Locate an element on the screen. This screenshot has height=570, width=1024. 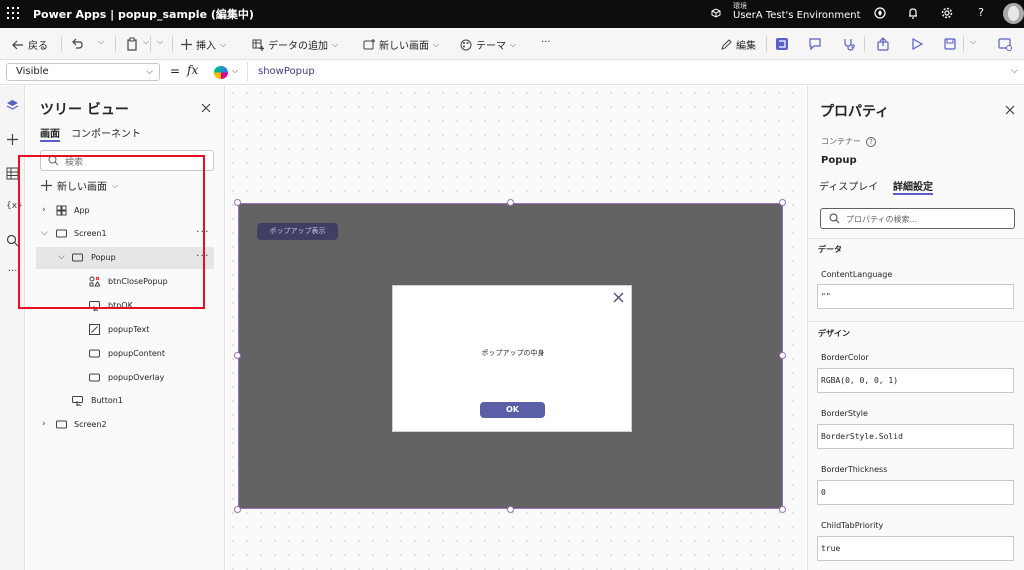
app-title: Power Apps | popup_sample (編集中) is located at coordinates (143, 14).